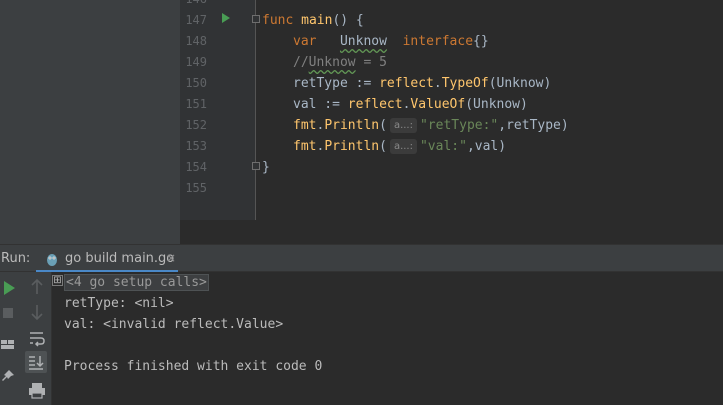  I want to click on code-token: = 5, so click(371, 62).